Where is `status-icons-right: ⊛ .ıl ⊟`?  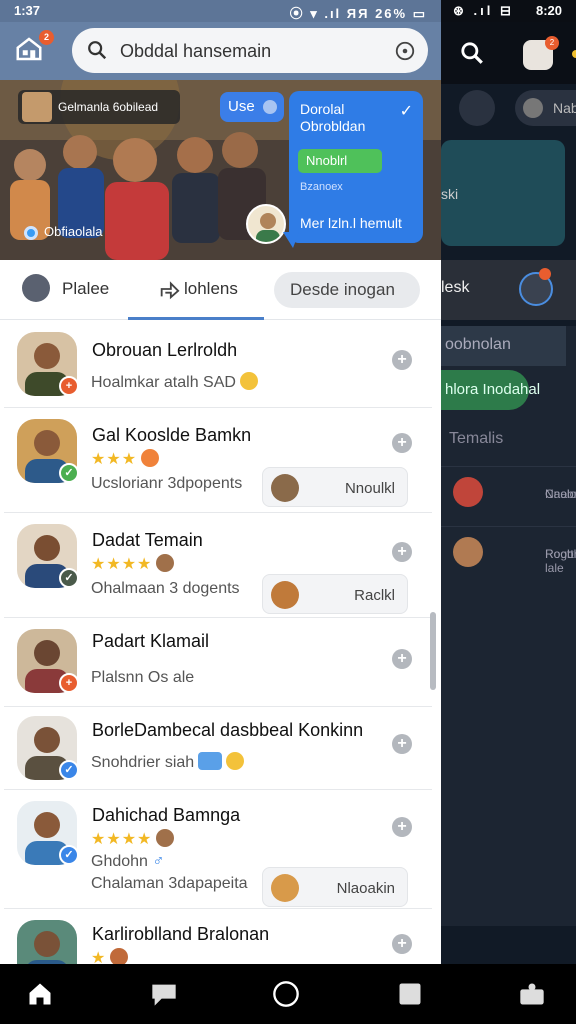 status-icons-right: ⊛ .ıl ⊟ is located at coordinates (483, 10).